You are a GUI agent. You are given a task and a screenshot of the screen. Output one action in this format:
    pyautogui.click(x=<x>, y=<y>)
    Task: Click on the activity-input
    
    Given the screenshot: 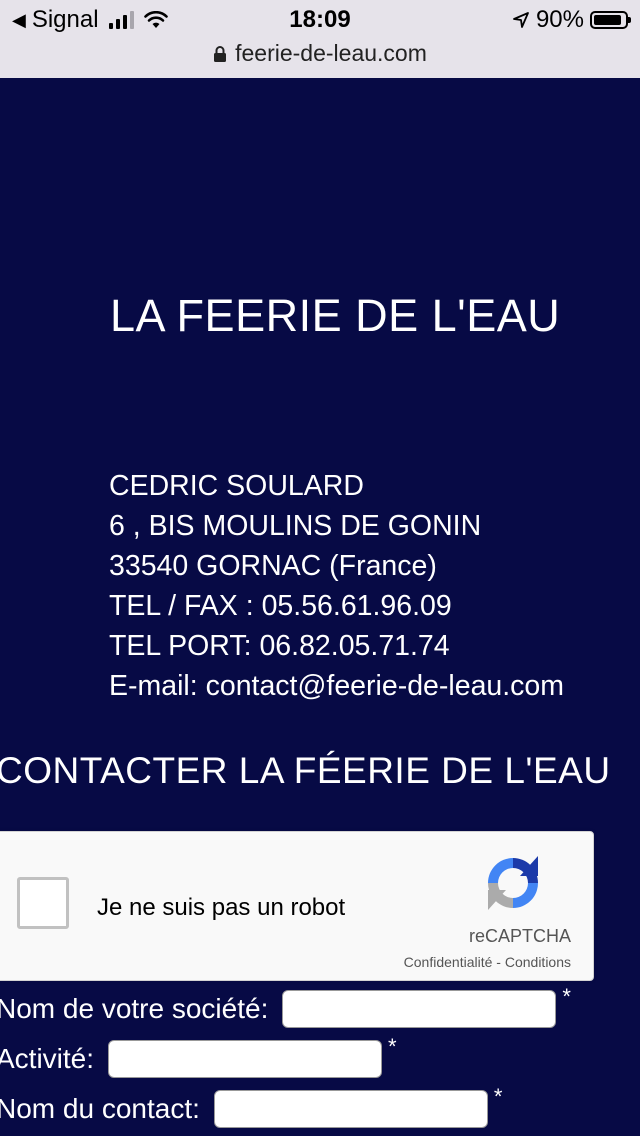 What is the action you would take?
    pyautogui.click(x=245, y=1059)
    